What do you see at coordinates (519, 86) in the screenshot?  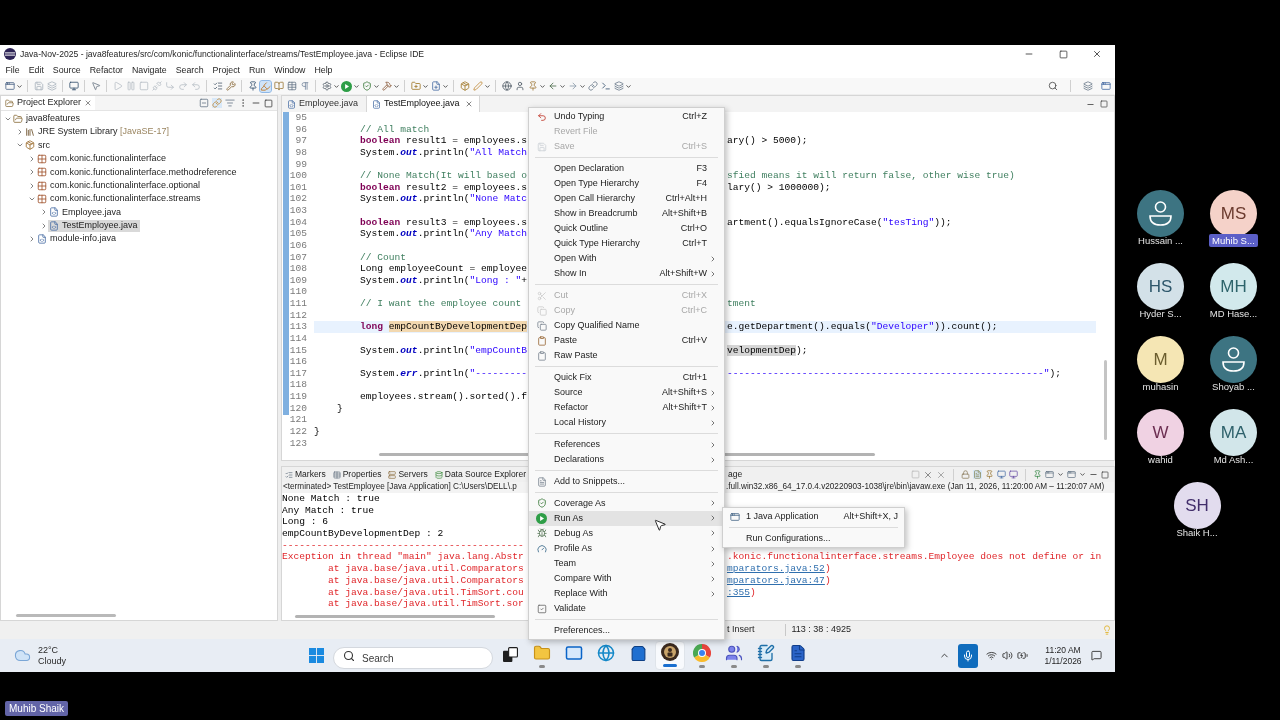 I see `user-icon` at bounding box center [519, 86].